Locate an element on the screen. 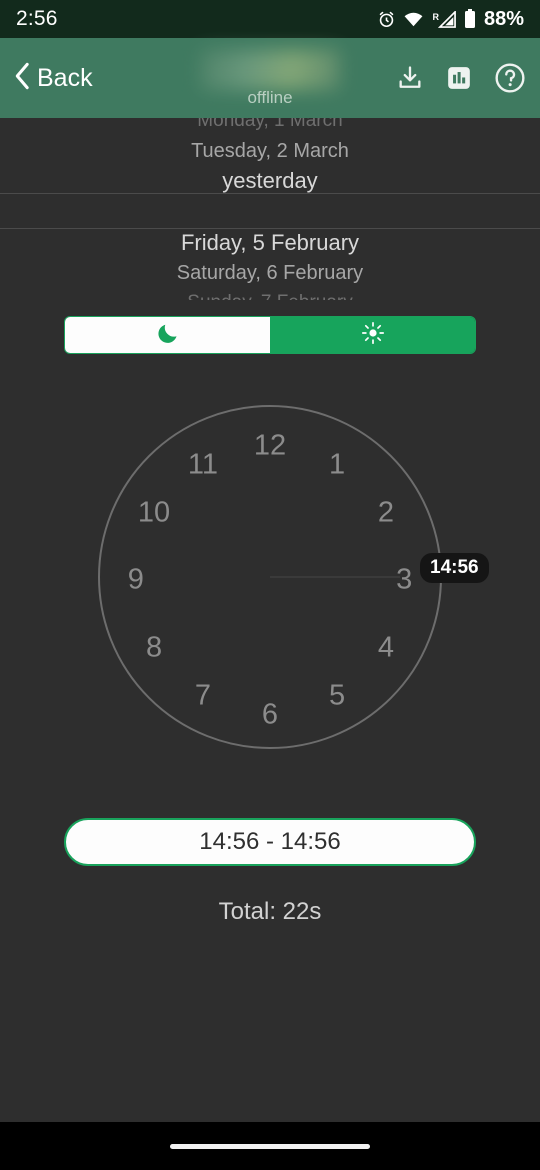  clock-range-arc is located at coordinates (335, 577).